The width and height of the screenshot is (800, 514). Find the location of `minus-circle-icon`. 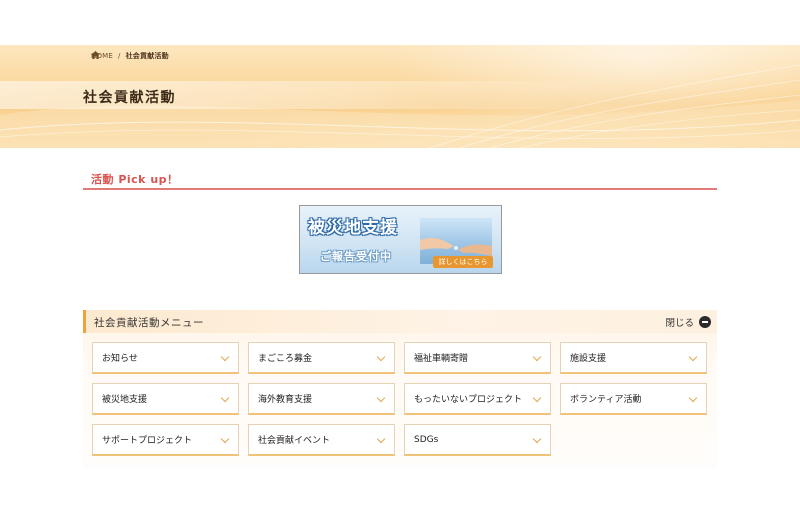

minus-circle-icon is located at coordinates (705, 322).